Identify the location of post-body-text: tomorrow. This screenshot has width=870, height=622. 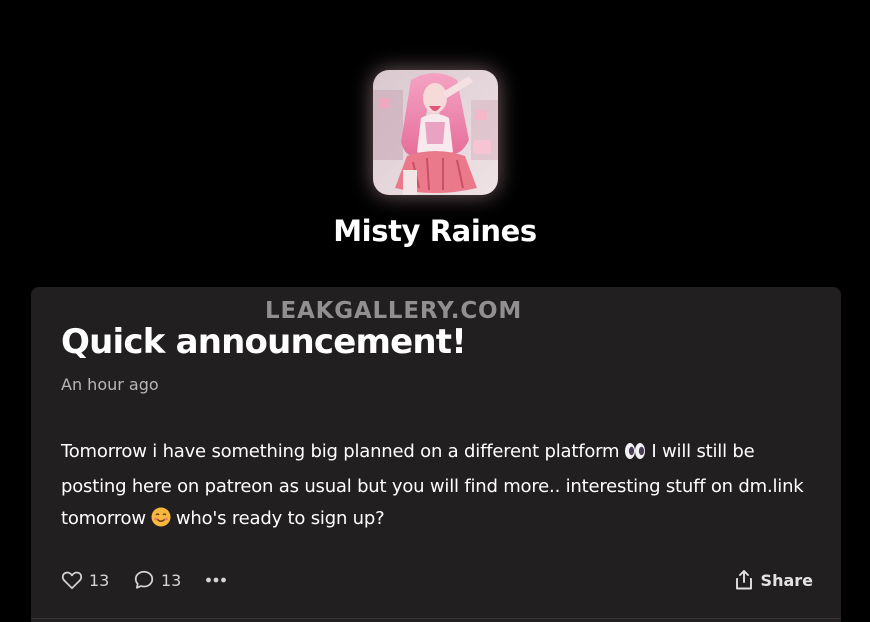
(103, 518).